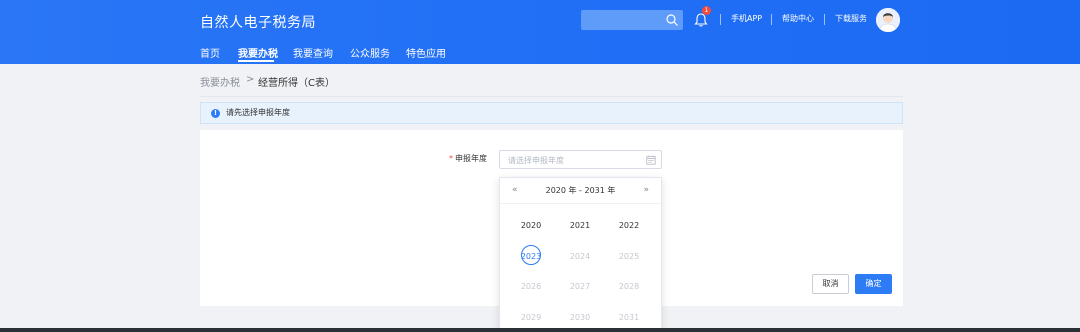 The width and height of the screenshot is (1080, 332). Describe the element at coordinates (830, 284) in the screenshot. I see `cancel-button: 取消` at that location.